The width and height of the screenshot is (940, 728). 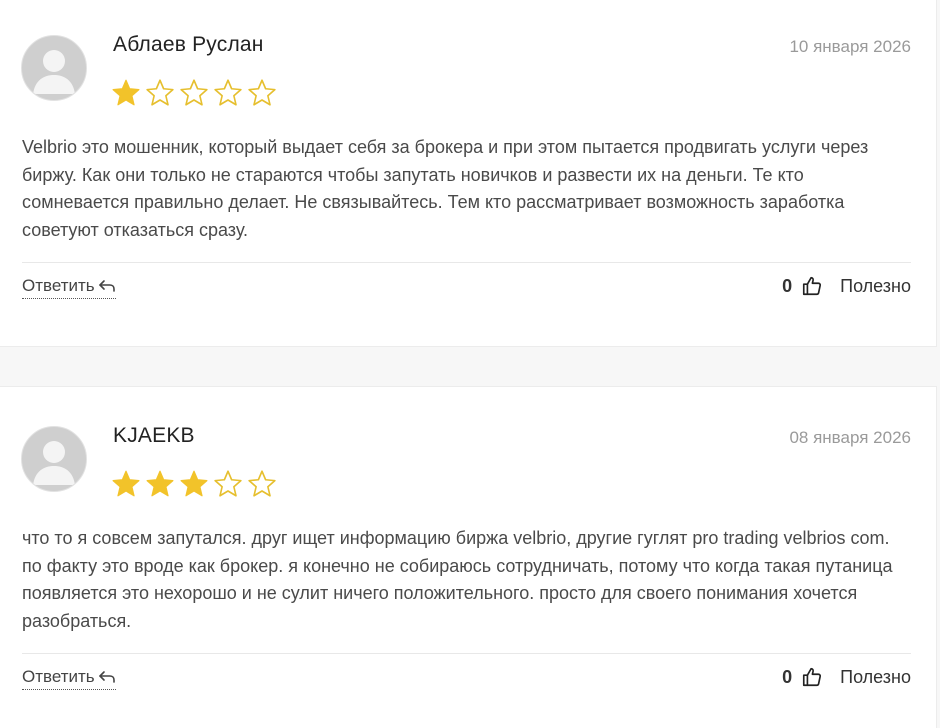 I want to click on review-date: 08 января 2026, so click(x=850, y=437).